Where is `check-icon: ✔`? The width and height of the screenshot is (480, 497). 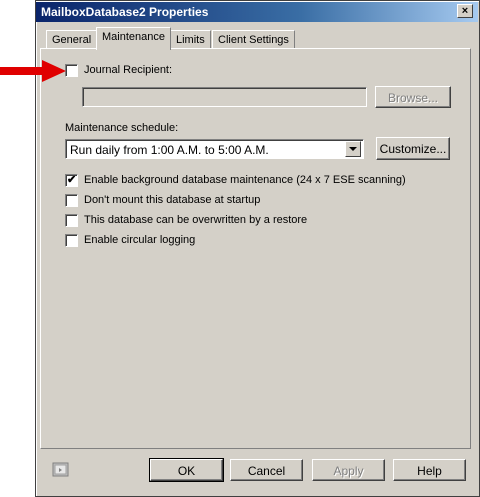 check-icon: ✔ is located at coordinates (72, 180).